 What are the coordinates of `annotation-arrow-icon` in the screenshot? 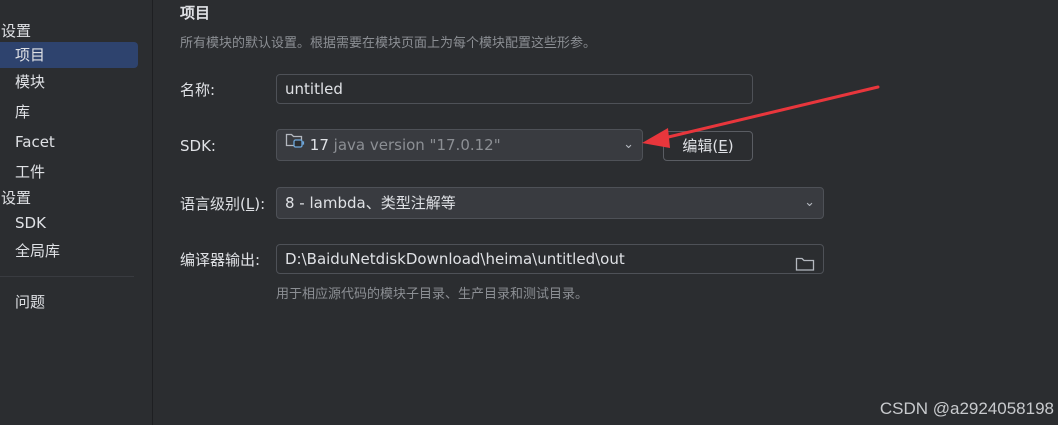 It's located at (761, 116).